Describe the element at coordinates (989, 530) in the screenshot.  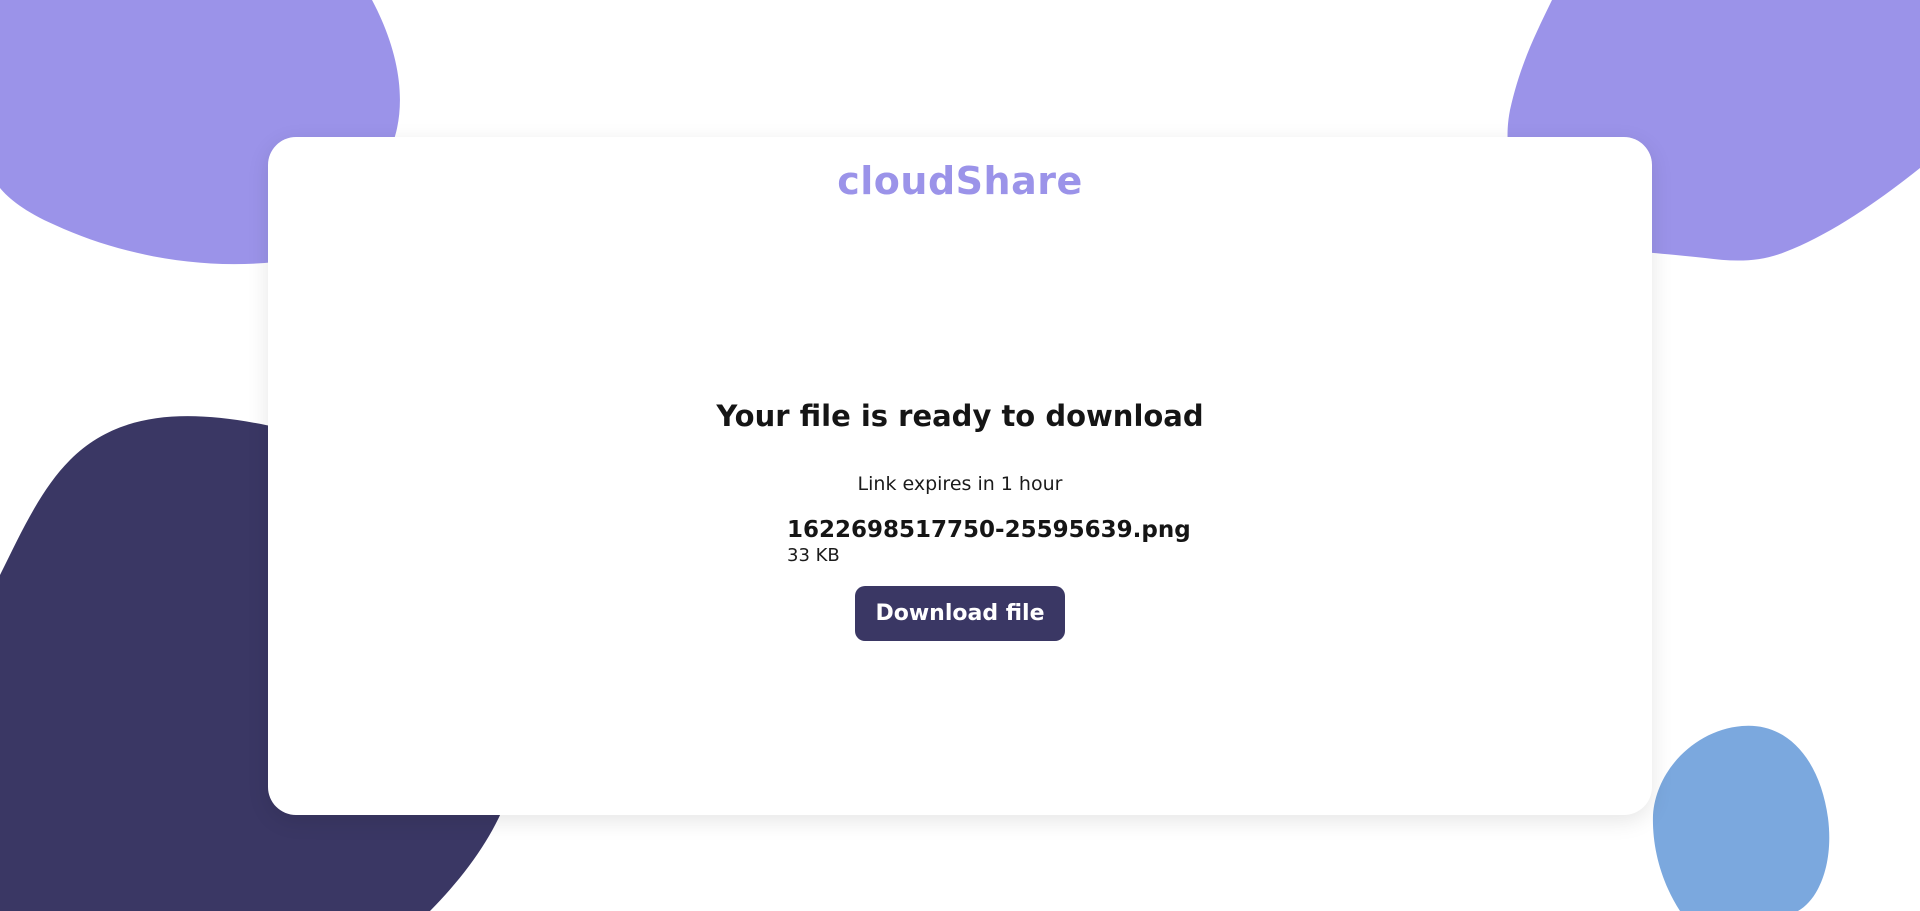
I see `file-name: 1622698517750-25595639.png` at that location.